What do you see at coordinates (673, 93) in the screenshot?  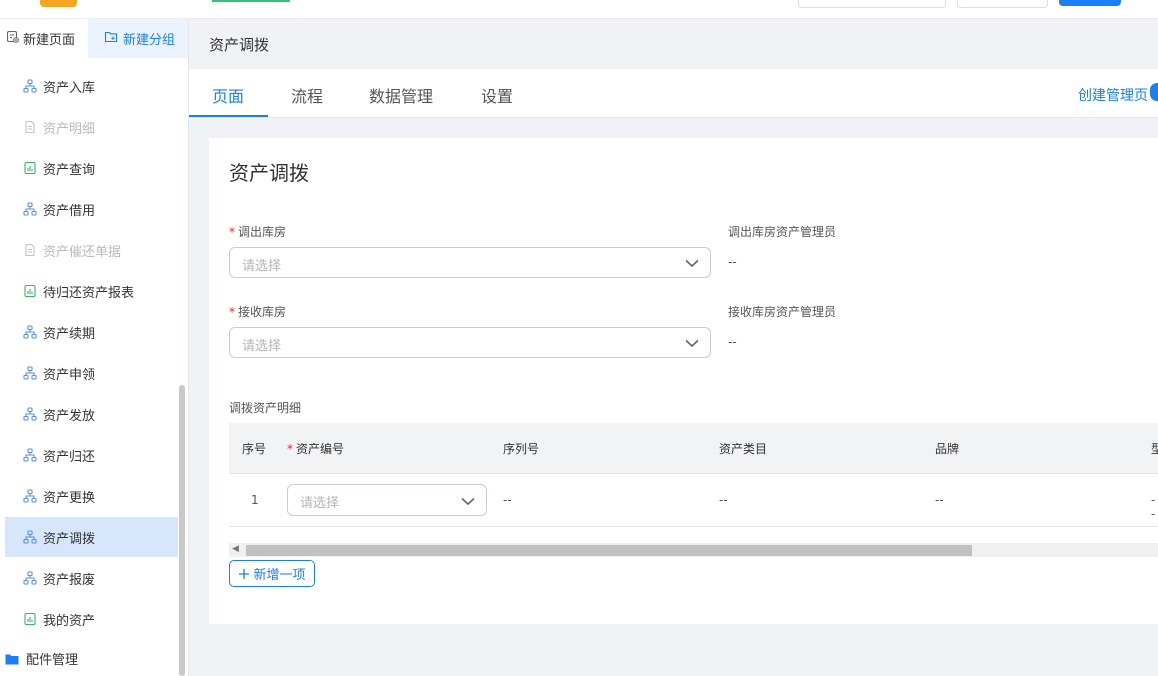 I see `tab-bar: 页面 流程 数据管理 设置 创建管理页` at bounding box center [673, 93].